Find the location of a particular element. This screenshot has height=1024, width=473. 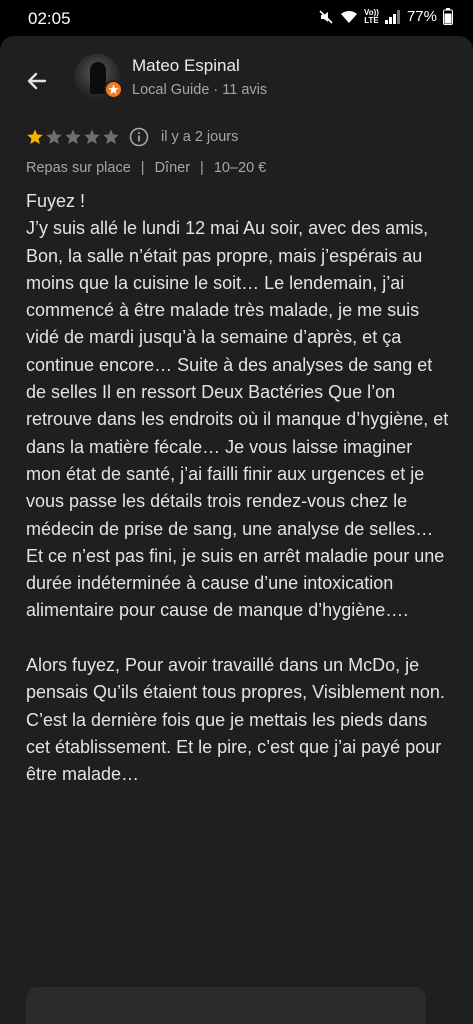

status-icons: Vo)) LTE 77% is located at coordinates (385, 16).